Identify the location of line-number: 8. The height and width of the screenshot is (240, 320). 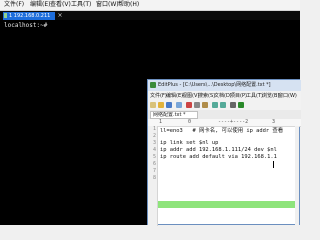
(154, 178).